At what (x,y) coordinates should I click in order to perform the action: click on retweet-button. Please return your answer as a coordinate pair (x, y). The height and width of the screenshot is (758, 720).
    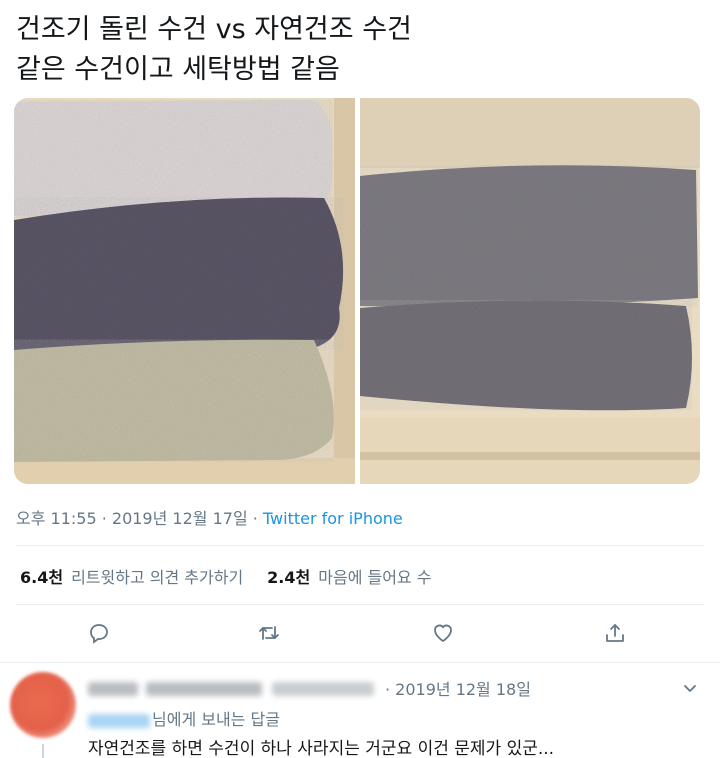
    Looking at the image, I should click on (269, 633).